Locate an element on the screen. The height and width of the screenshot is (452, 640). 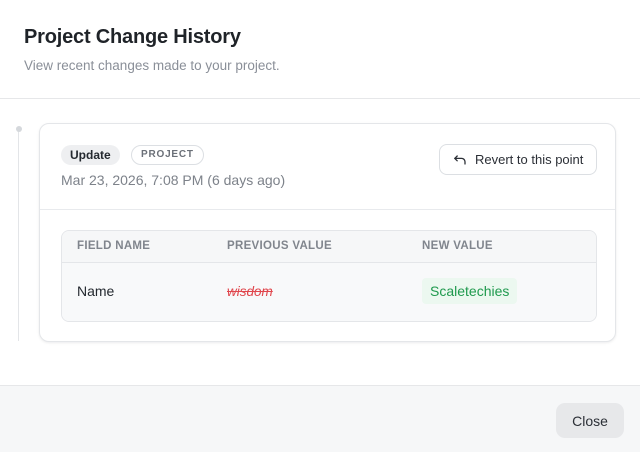
scope-badge: PROJECT is located at coordinates (167, 155).